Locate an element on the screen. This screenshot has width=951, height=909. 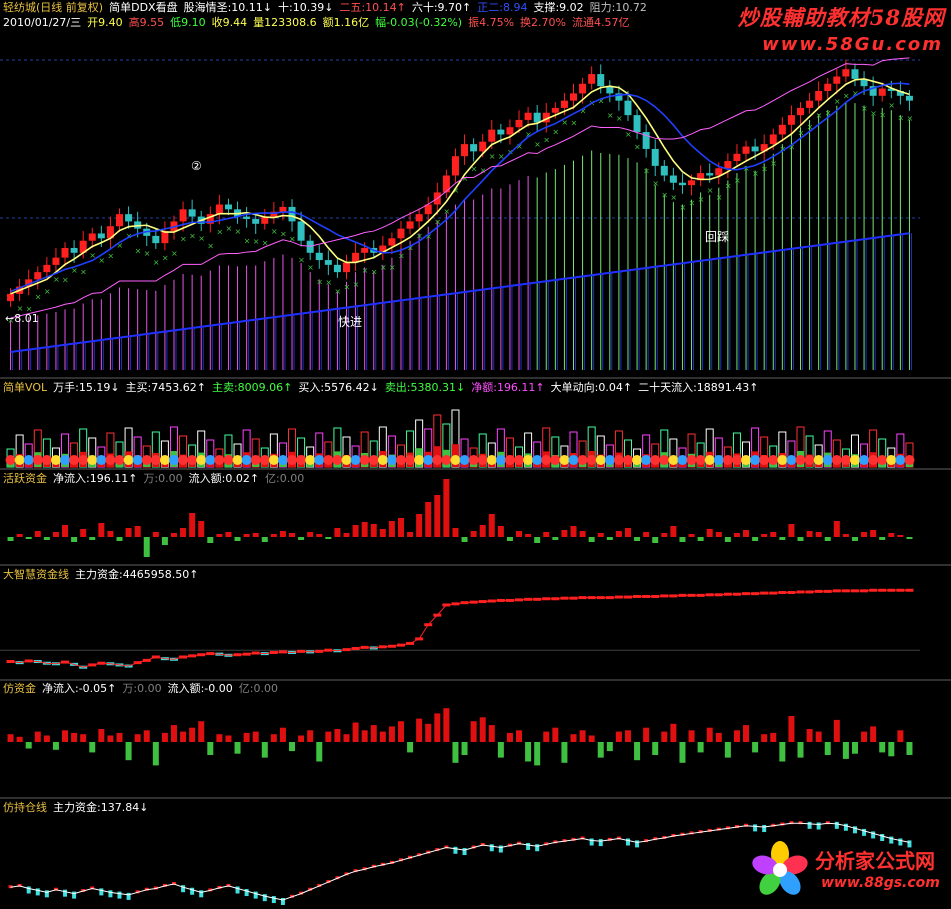
active-item: 亿:0.00 is located at coordinates (285, 478).